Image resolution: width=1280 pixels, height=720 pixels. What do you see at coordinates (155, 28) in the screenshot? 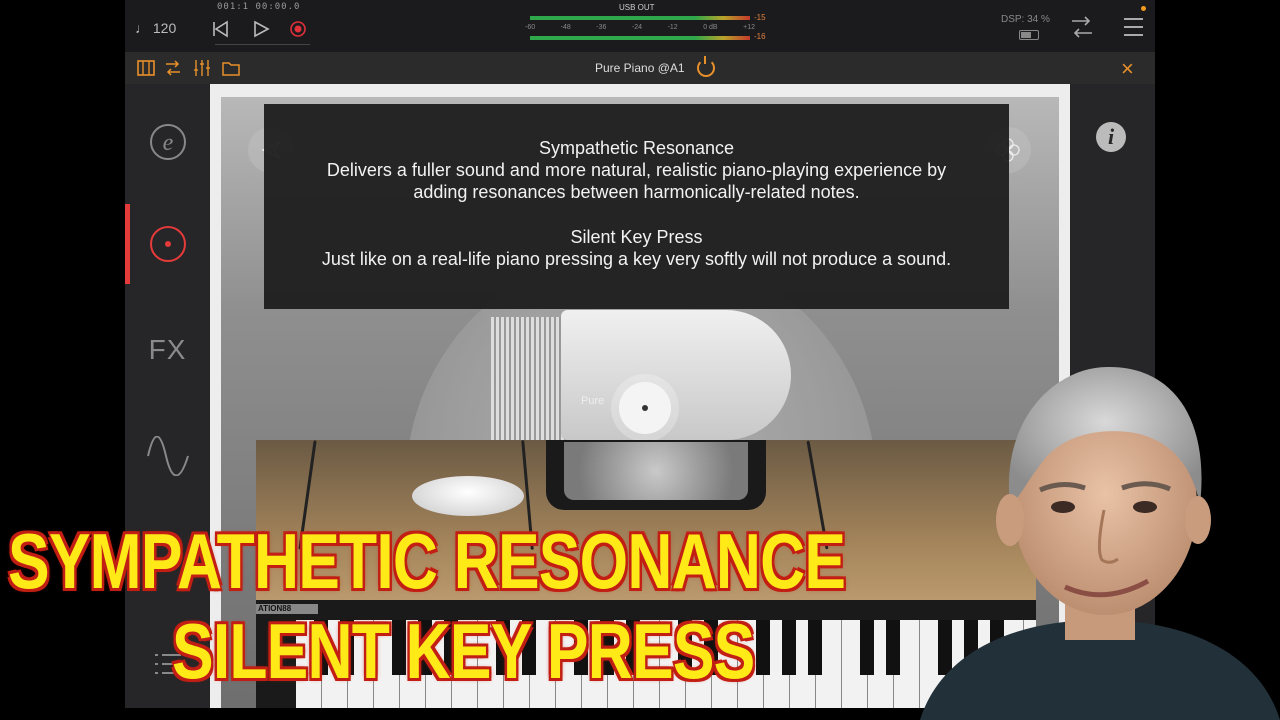
I see `tempo-display: ♩ 120` at bounding box center [155, 28].